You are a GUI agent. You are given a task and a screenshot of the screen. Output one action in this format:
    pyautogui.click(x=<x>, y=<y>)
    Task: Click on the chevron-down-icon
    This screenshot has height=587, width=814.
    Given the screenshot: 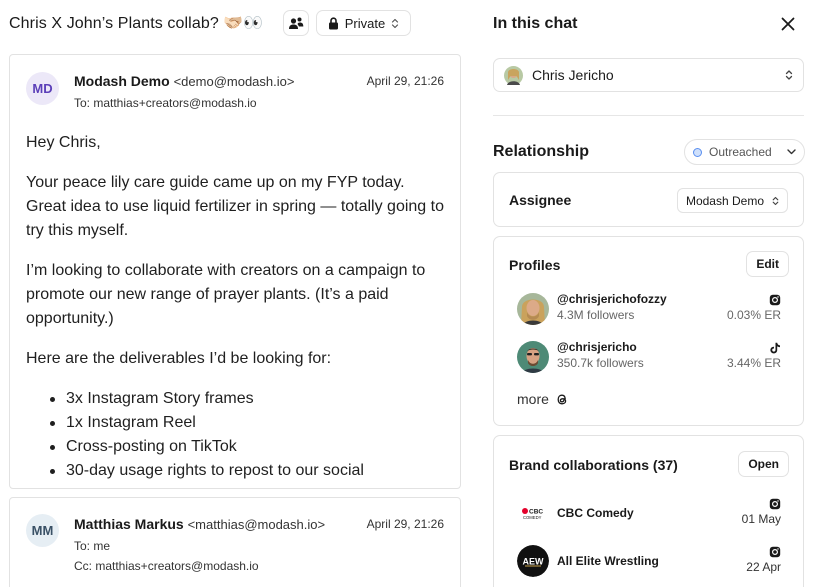 What is the action you would take?
    pyautogui.click(x=791, y=152)
    